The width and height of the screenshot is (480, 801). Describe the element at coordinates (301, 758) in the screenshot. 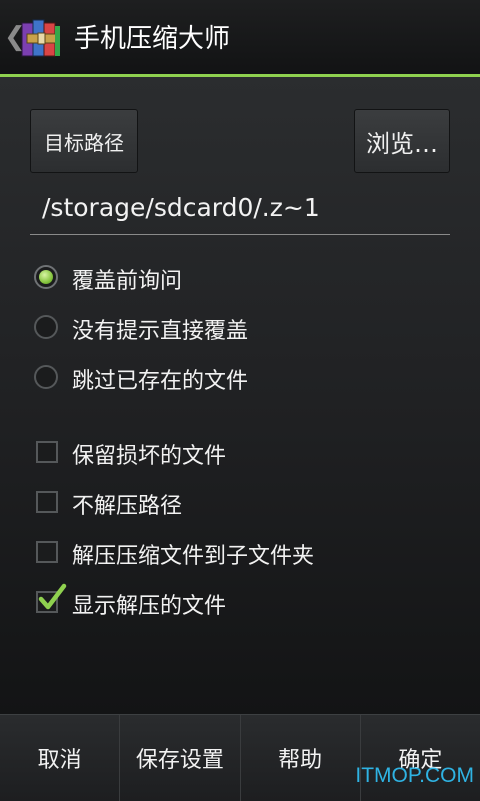

I see `help-button: 帮助` at that location.